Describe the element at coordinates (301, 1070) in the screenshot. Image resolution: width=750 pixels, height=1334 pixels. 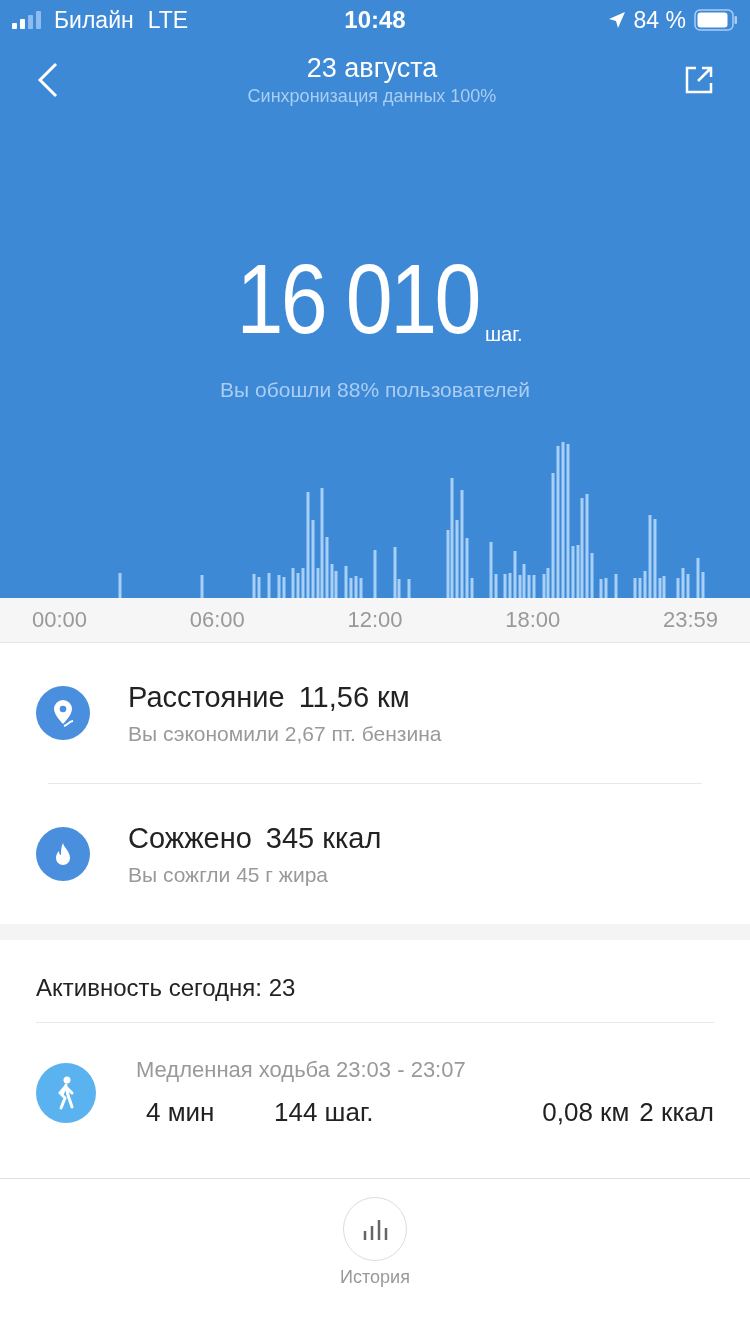
I see `activity-title: Медленная ходьба 23:03 - 23:07` at that location.